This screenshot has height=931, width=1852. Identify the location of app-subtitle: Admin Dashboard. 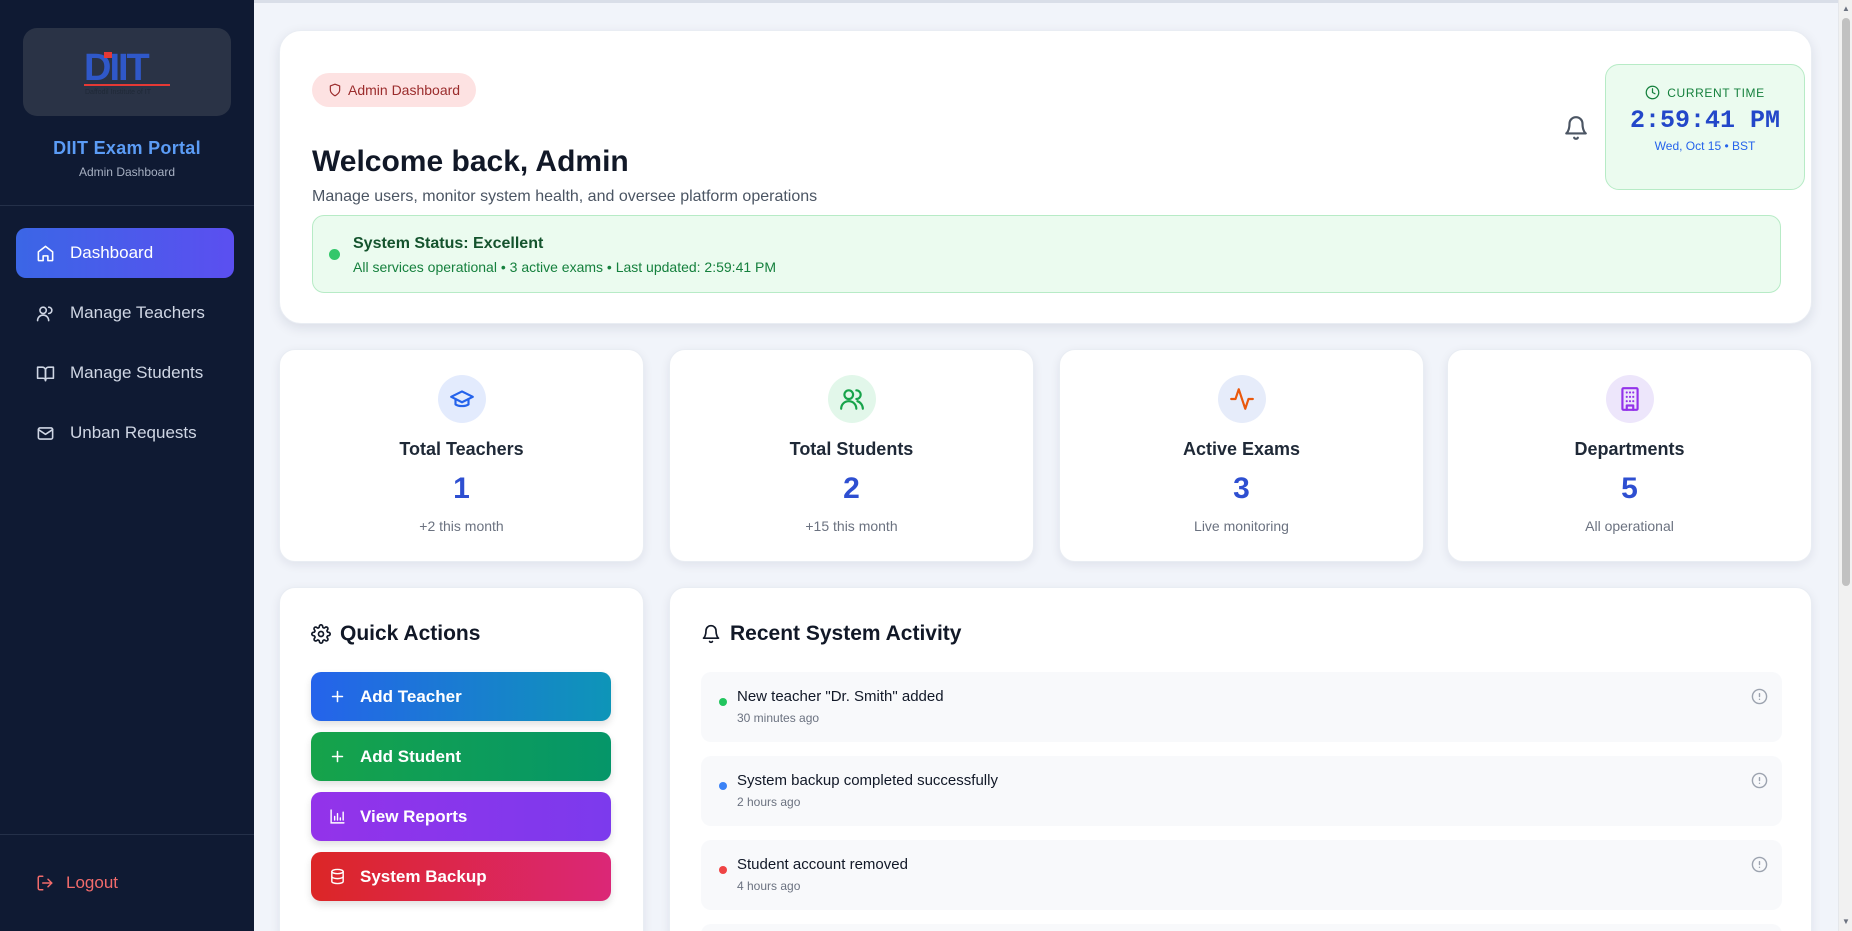
(127, 172).